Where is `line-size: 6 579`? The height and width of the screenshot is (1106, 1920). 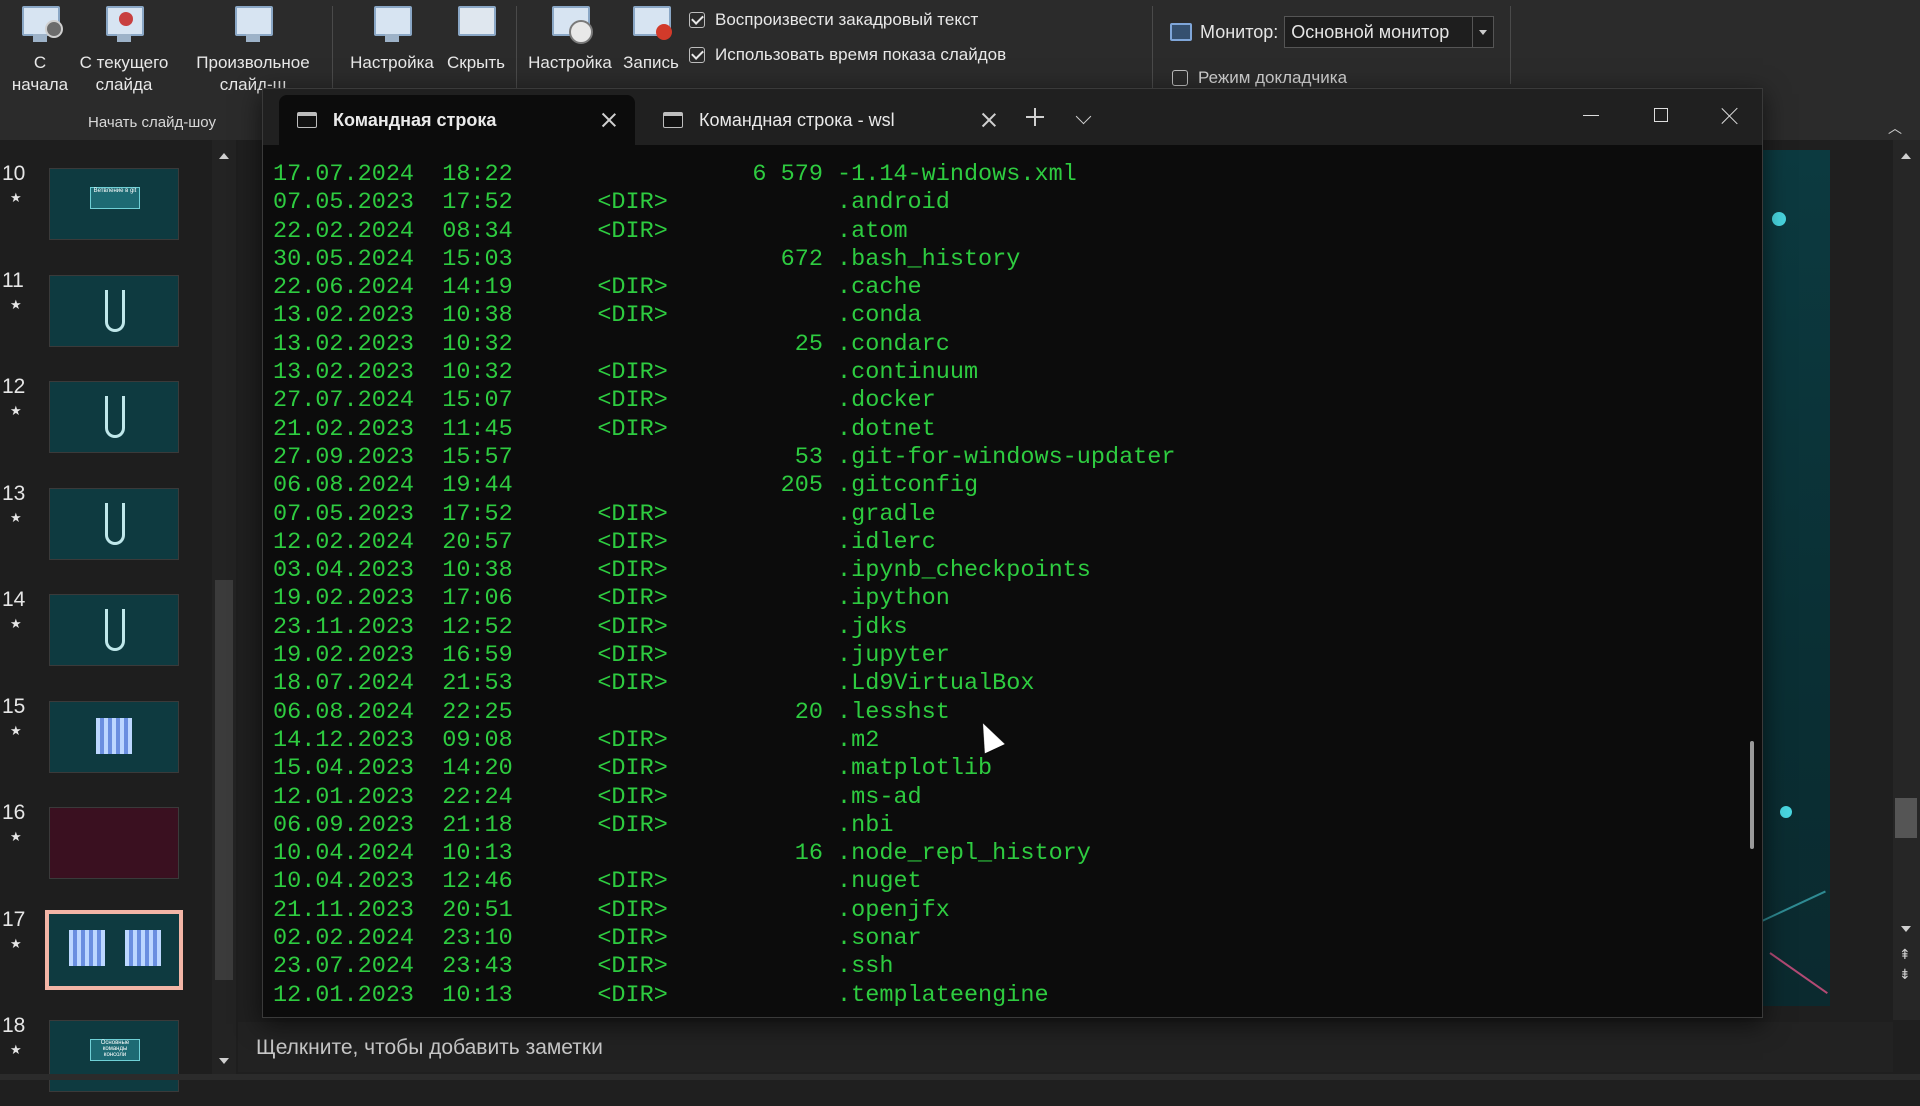 line-size: 6 579 is located at coordinates (787, 174).